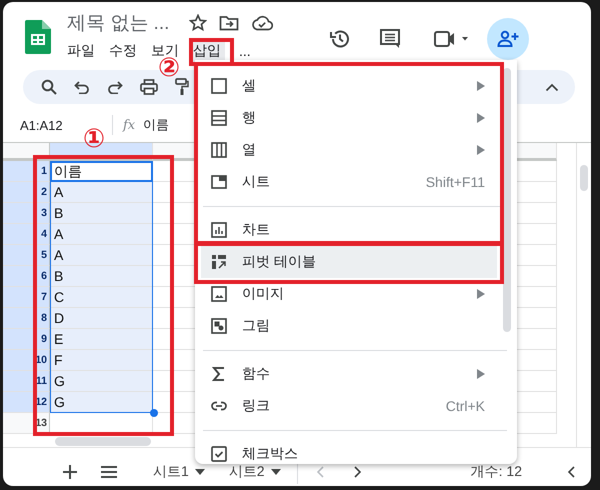 The height and width of the screenshot is (490, 600). What do you see at coordinates (219, 294) in the screenshot?
I see `image-icon` at bounding box center [219, 294].